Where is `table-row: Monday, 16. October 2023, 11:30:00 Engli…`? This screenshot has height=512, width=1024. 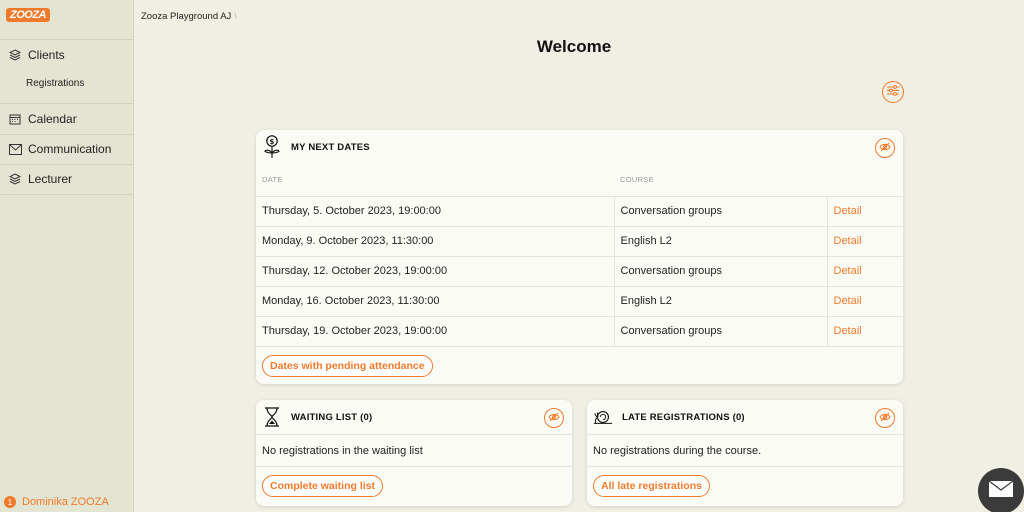 table-row: Monday, 16. October 2023, 11:30:00 Engli… is located at coordinates (579, 301).